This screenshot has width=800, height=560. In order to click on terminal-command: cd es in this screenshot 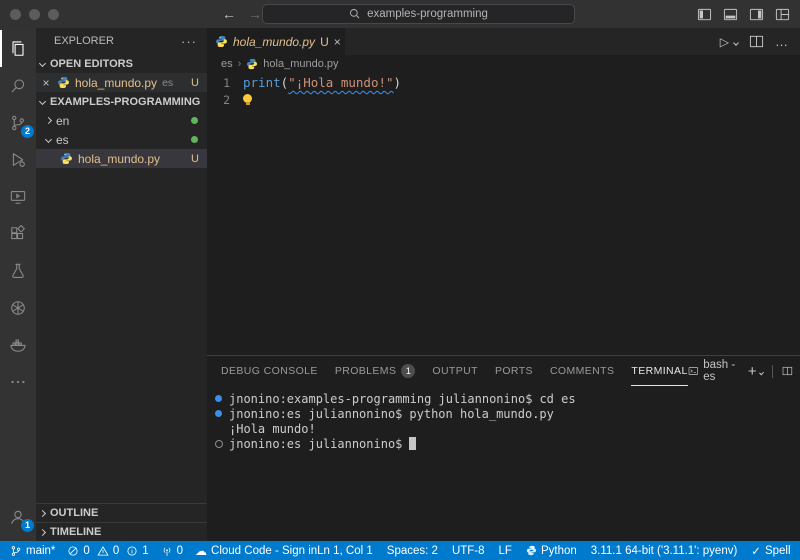, I will do `click(557, 398)`.